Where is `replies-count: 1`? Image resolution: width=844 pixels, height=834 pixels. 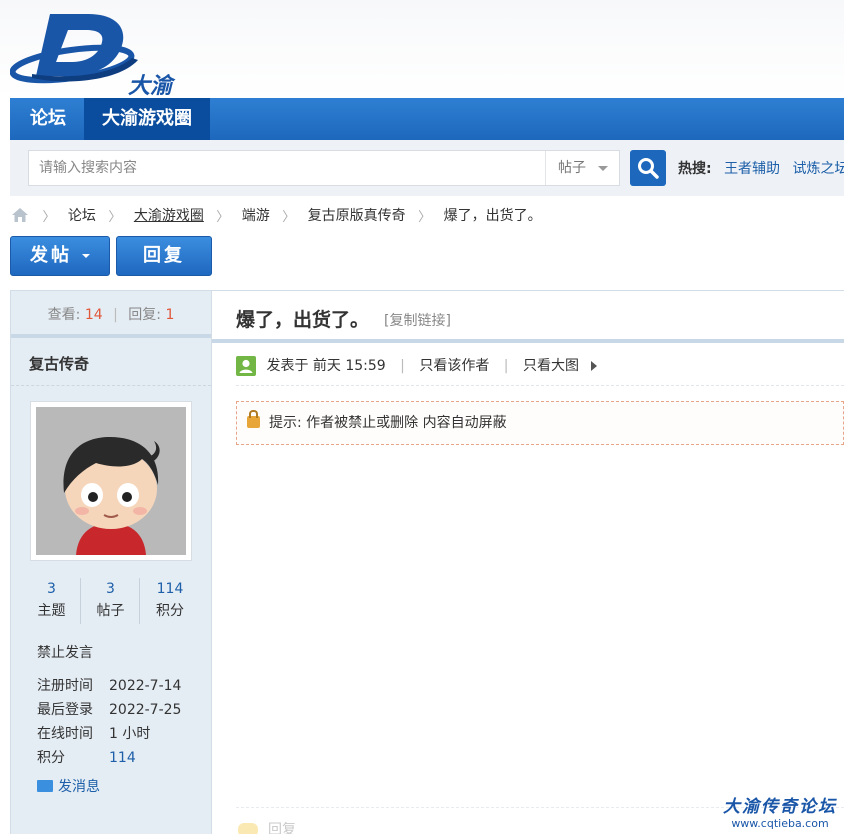
replies-count: 1 is located at coordinates (170, 315).